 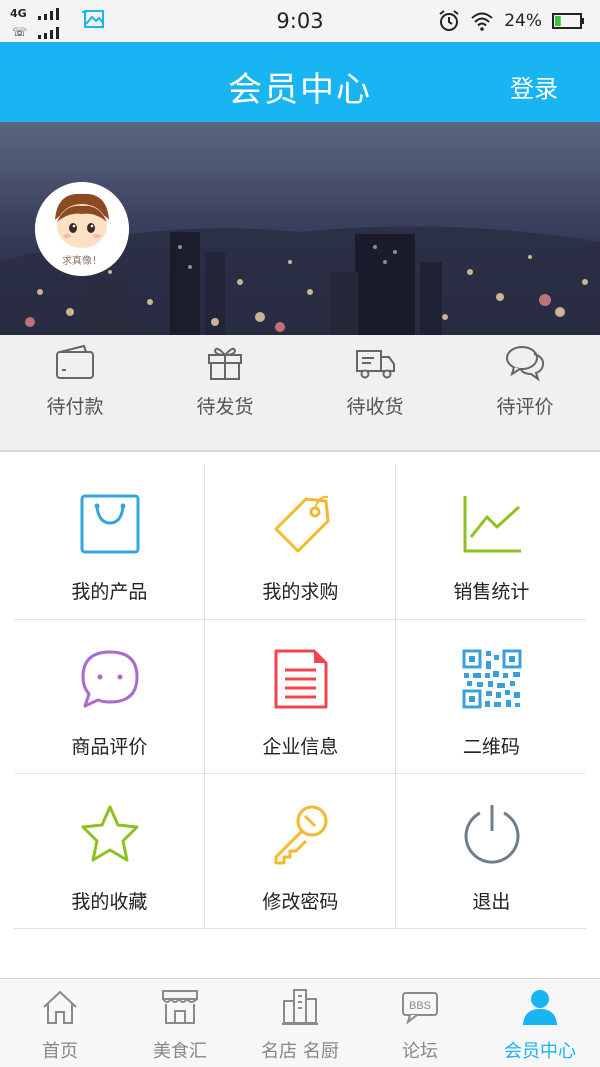 I want to click on qr-code-button: 二维码, so click(x=491, y=697).